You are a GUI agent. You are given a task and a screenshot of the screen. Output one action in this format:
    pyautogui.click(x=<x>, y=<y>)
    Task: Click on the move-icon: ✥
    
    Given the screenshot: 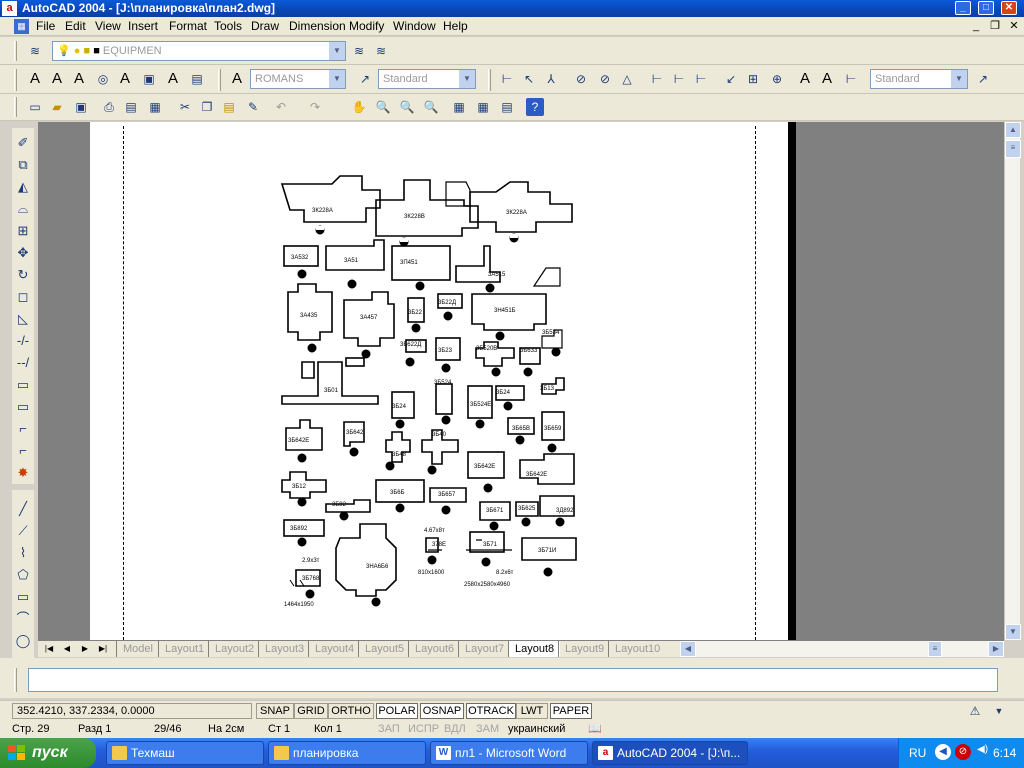 What is the action you would take?
    pyautogui.click(x=23, y=253)
    